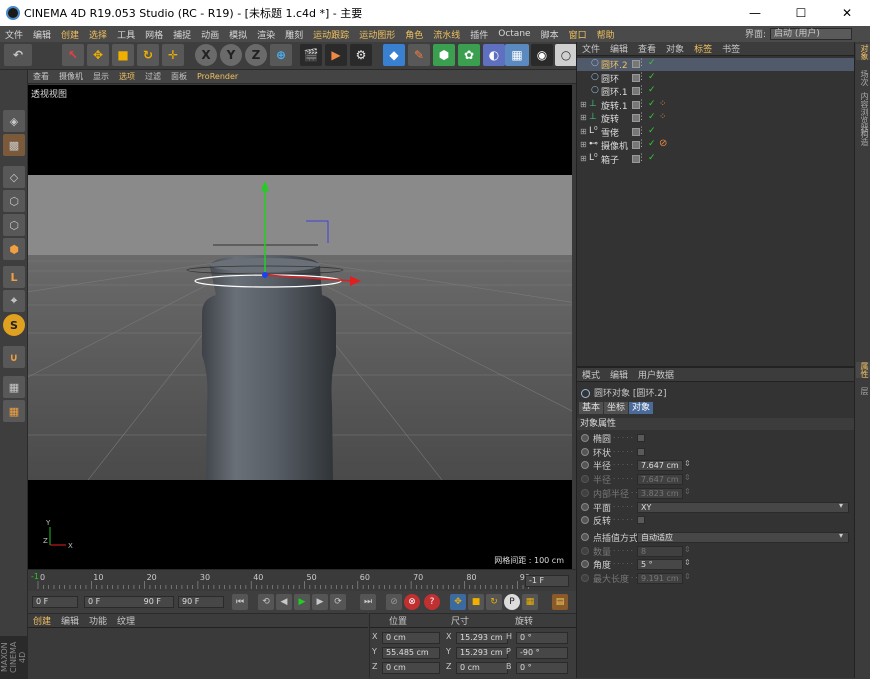  I want to click on menu-item: 运动图形, so click(377, 34).